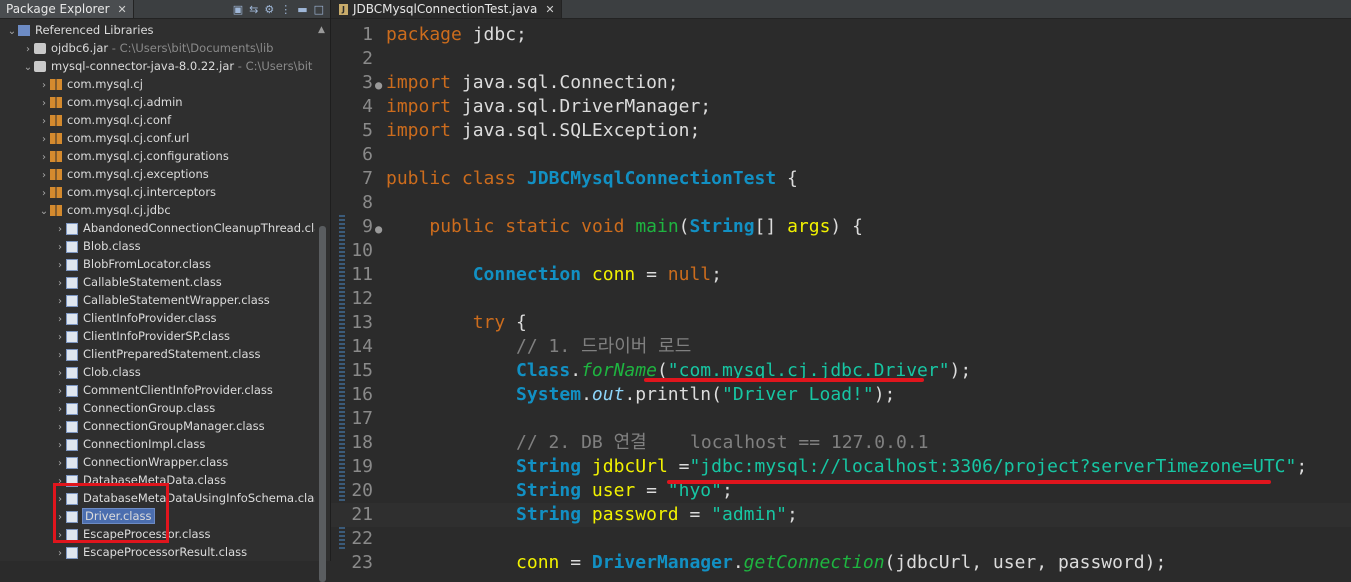 The width and height of the screenshot is (1351, 582). Describe the element at coordinates (362, 442) in the screenshot. I see `line-number: 18` at that location.